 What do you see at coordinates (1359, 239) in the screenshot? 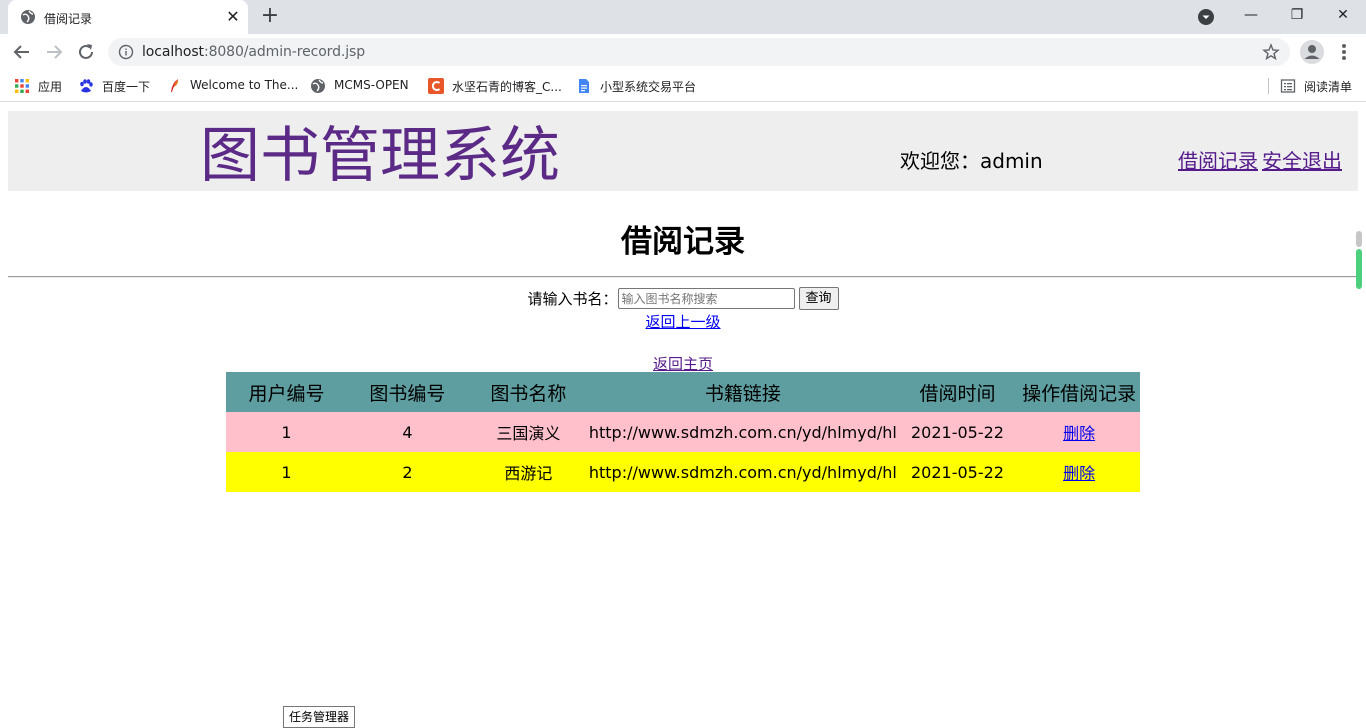
I see `scroll-indicator-top` at bounding box center [1359, 239].